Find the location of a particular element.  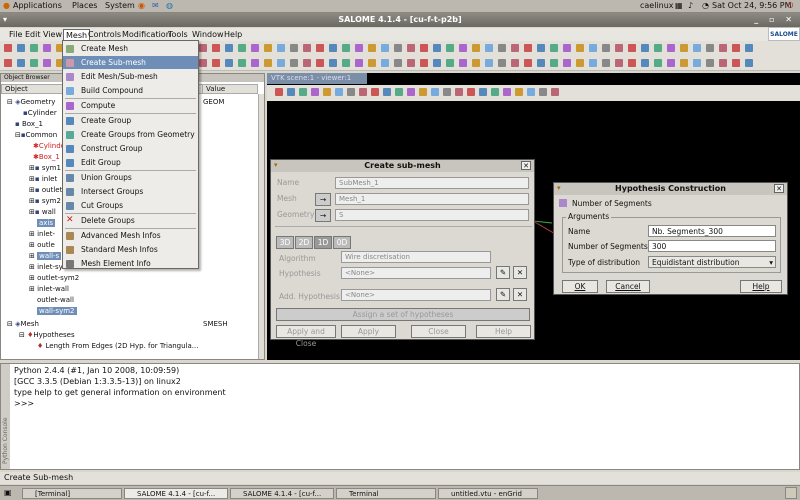

select-geometry-button: → is located at coordinates (323, 215).